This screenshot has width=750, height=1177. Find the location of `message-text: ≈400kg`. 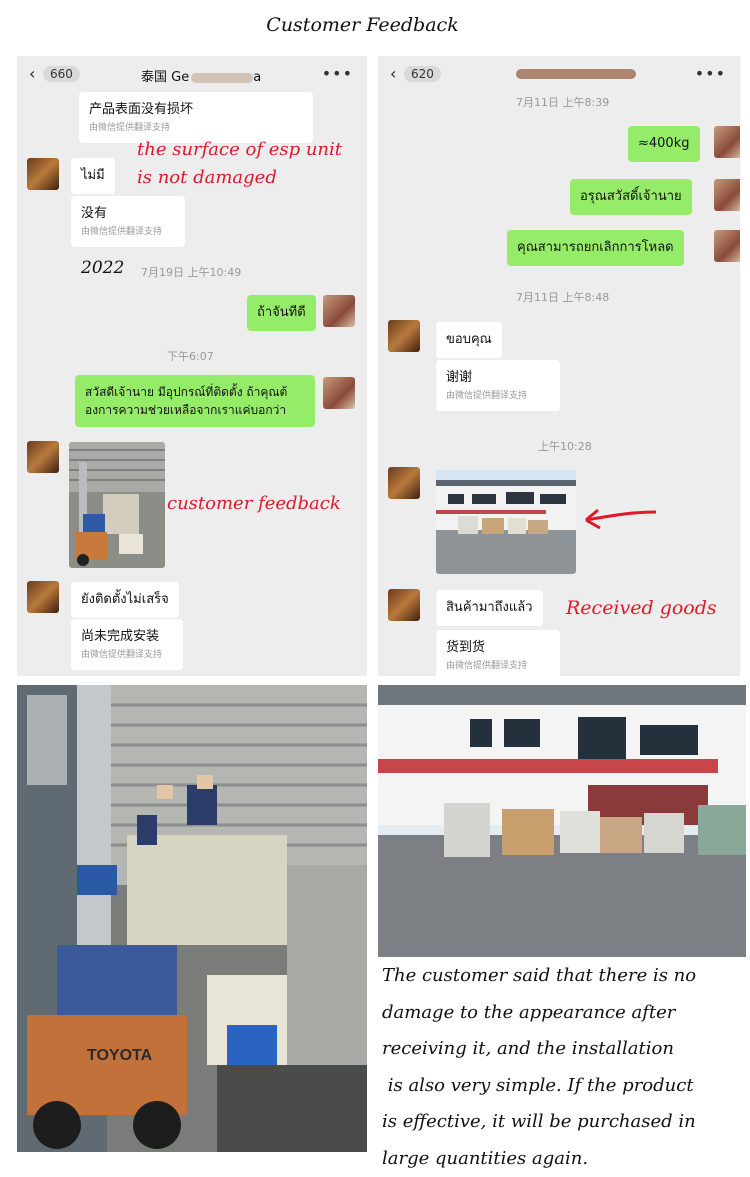

message-text: ≈400kg is located at coordinates (664, 143).